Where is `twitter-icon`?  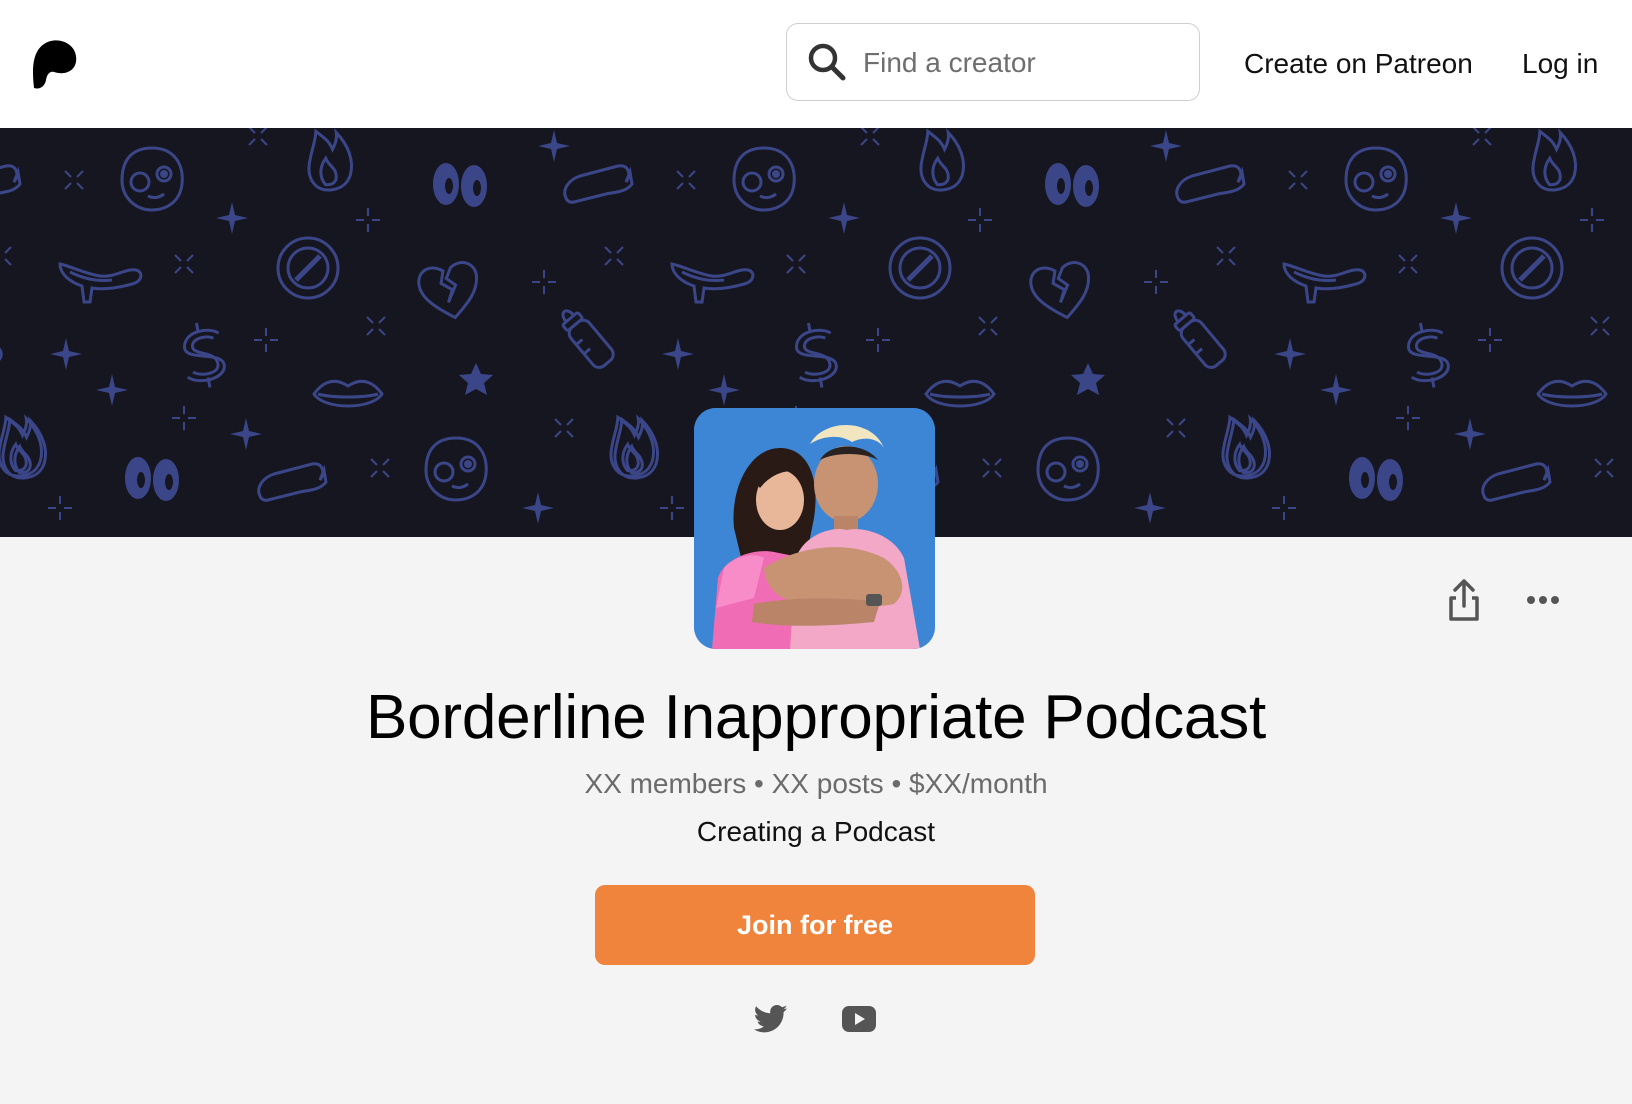
twitter-icon is located at coordinates (771, 1019).